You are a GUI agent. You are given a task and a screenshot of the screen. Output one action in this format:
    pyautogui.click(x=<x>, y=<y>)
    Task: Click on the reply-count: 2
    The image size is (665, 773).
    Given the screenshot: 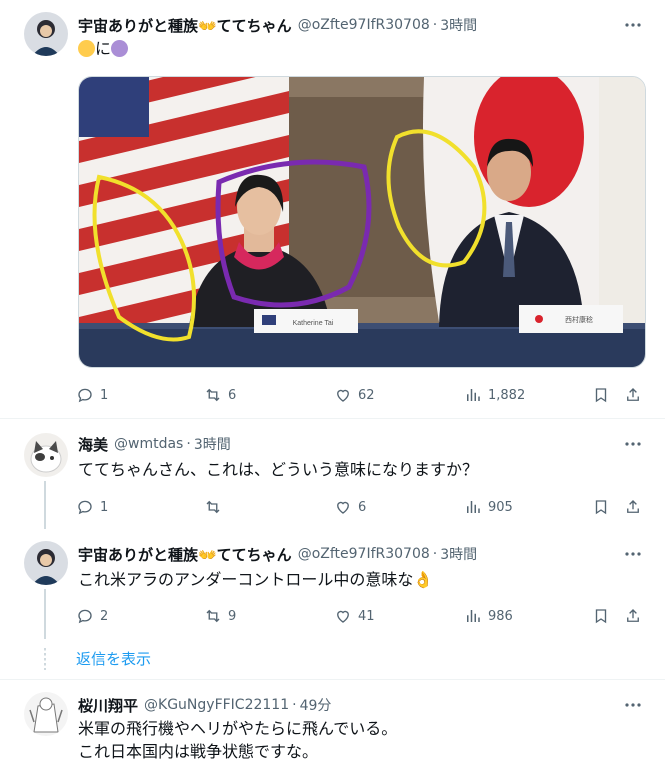 What is the action you would take?
    pyautogui.click(x=104, y=616)
    